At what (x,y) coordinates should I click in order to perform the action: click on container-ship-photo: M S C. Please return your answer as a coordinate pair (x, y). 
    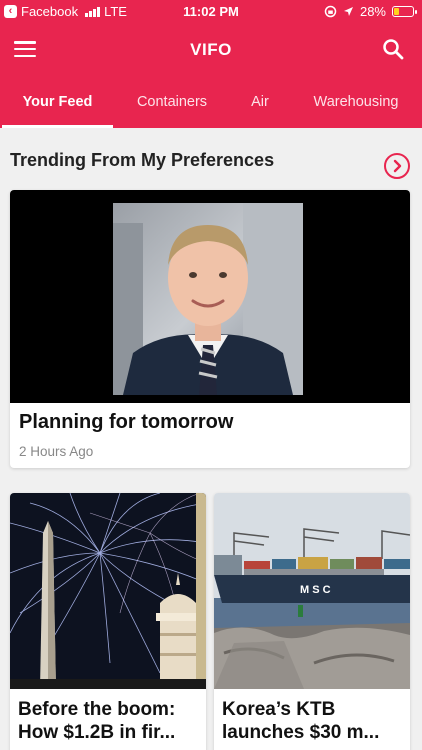
    Looking at the image, I should click on (312, 591).